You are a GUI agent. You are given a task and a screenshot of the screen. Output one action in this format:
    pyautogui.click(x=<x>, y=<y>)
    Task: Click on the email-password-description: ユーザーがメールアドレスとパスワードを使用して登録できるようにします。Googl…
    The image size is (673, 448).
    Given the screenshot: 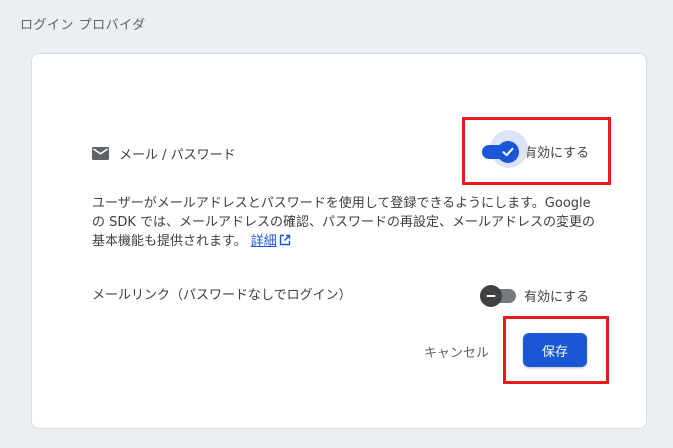 What is the action you would take?
    pyautogui.click(x=347, y=222)
    